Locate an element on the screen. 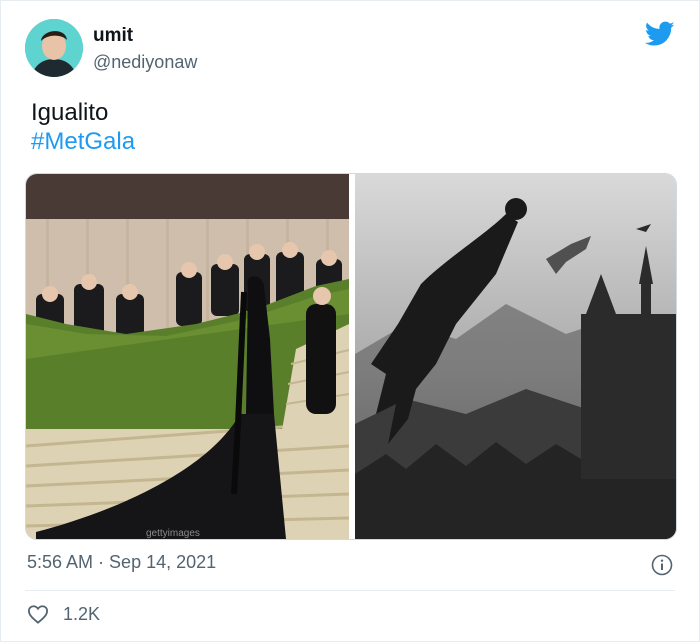 The image size is (700, 642). like-count: 1.2K is located at coordinates (81, 614).